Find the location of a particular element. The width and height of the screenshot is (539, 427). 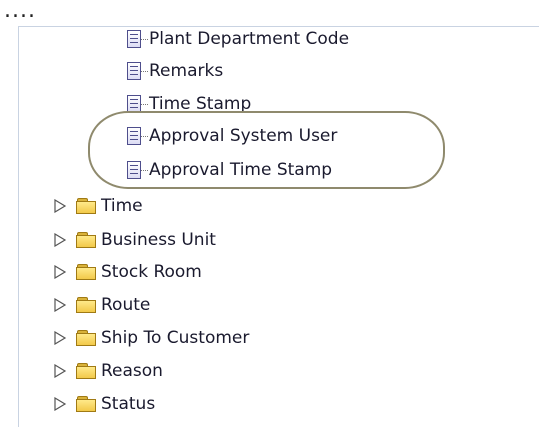

tree-folder-status: Status is located at coordinates (103, 404).